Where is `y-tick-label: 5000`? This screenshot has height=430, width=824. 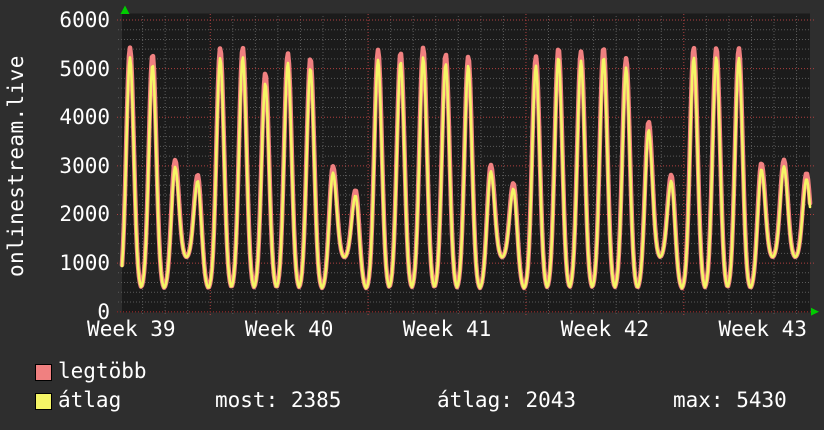
y-tick-label: 5000 is located at coordinates (84, 68).